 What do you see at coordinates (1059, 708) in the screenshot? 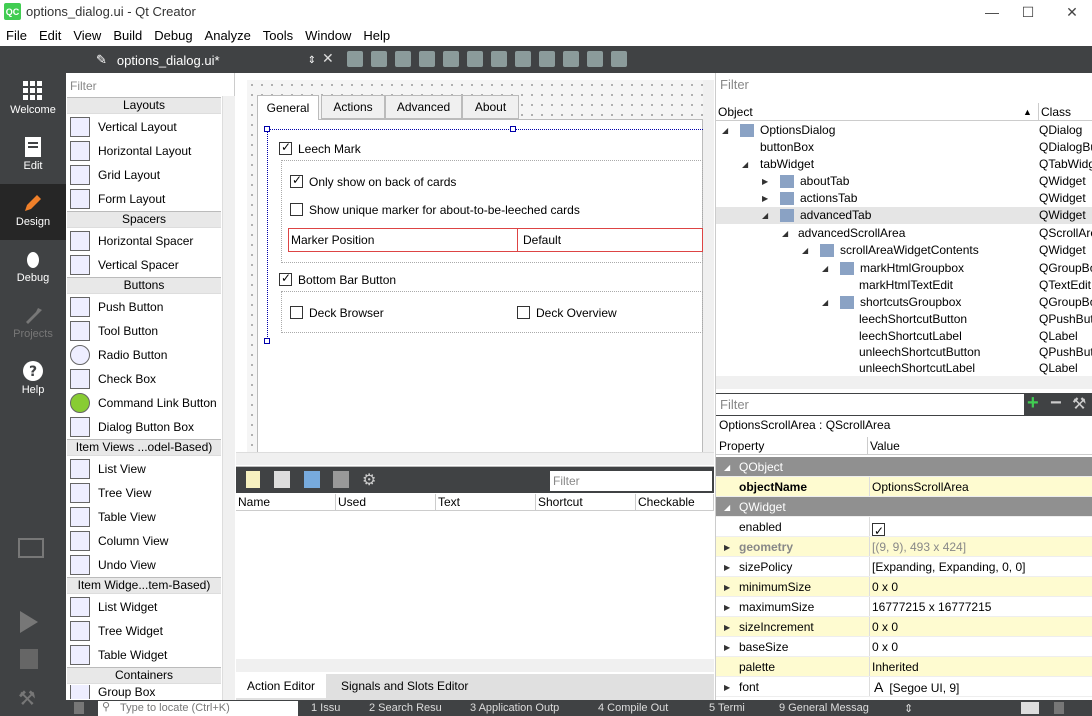
I see `toggle-right-sidebar-icon` at bounding box center [1059, 708].